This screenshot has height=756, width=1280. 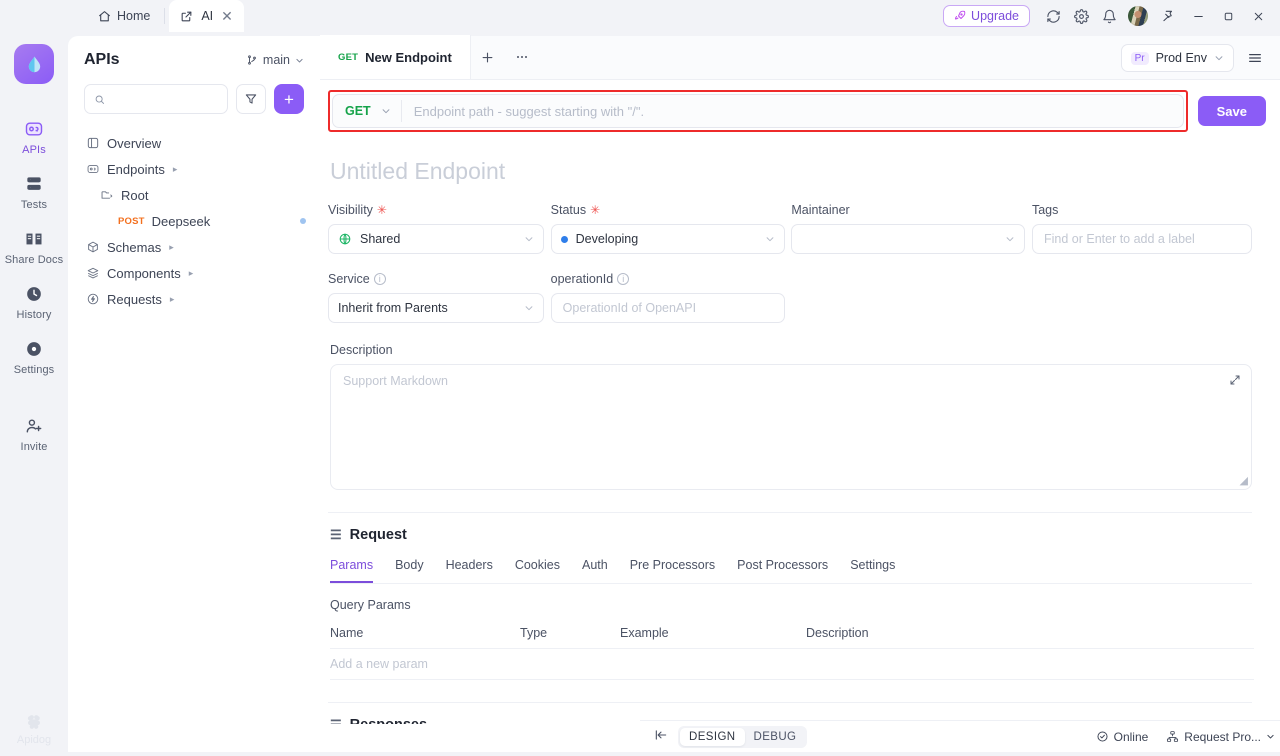 I want to click on visibility-select: Shared, so click(x=436, y=239).